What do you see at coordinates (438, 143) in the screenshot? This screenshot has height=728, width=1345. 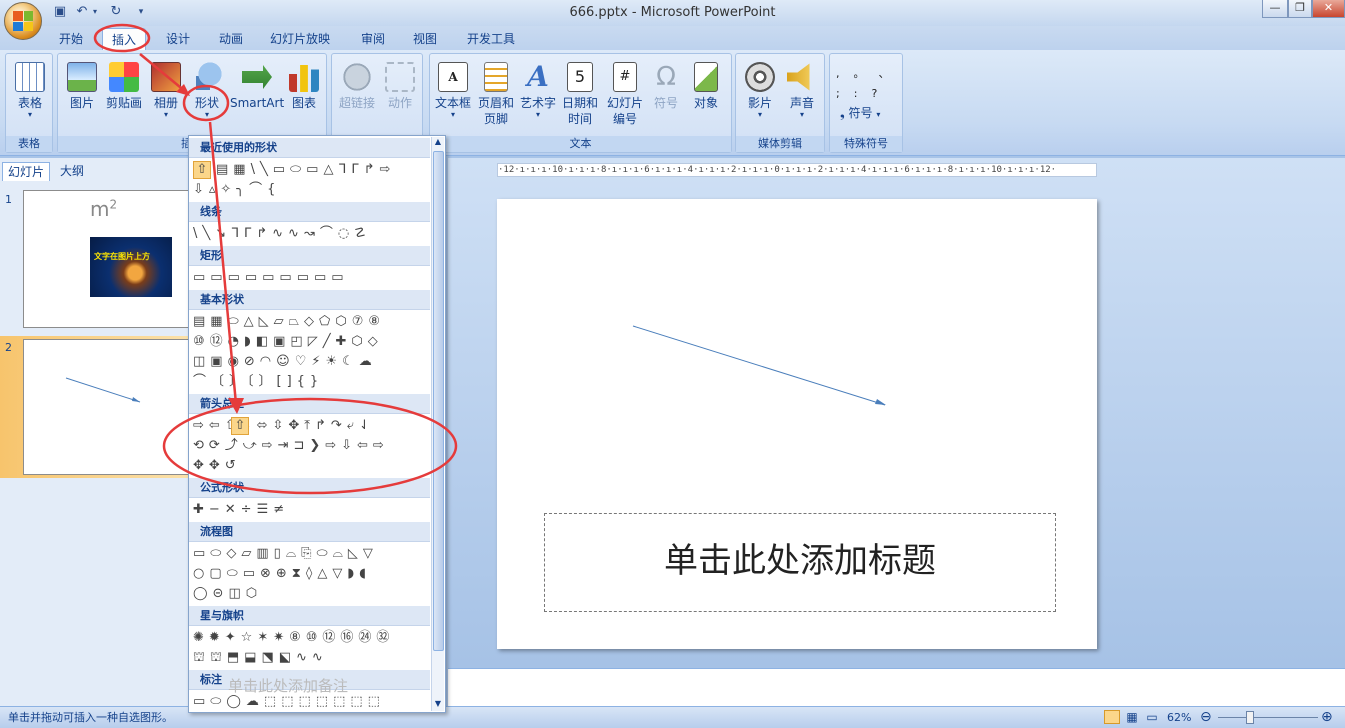 I see `scroll-up-icon: ▲` at bounding box center [438, 143].